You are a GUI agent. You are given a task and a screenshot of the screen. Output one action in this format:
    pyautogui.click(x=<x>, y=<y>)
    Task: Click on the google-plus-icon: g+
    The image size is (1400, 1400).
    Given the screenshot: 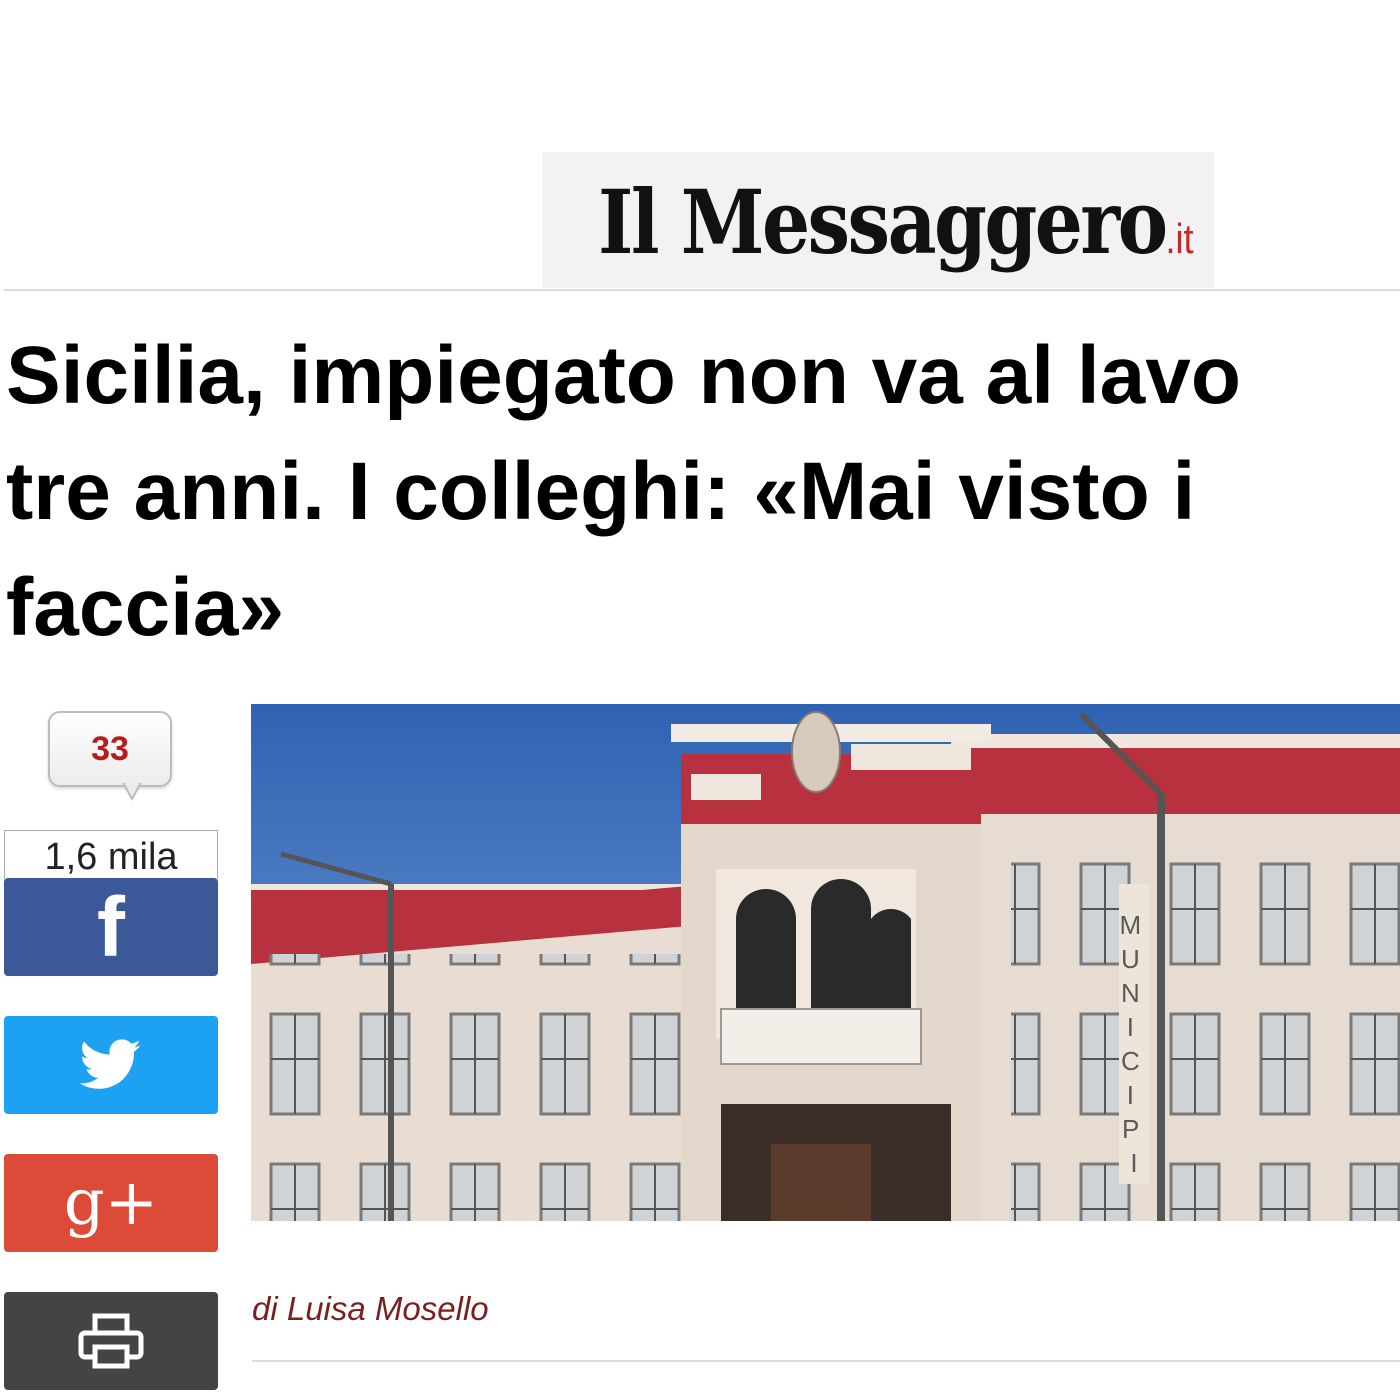 What is the action you would take?
    pyautogui.click(x=111, y=1203)
    